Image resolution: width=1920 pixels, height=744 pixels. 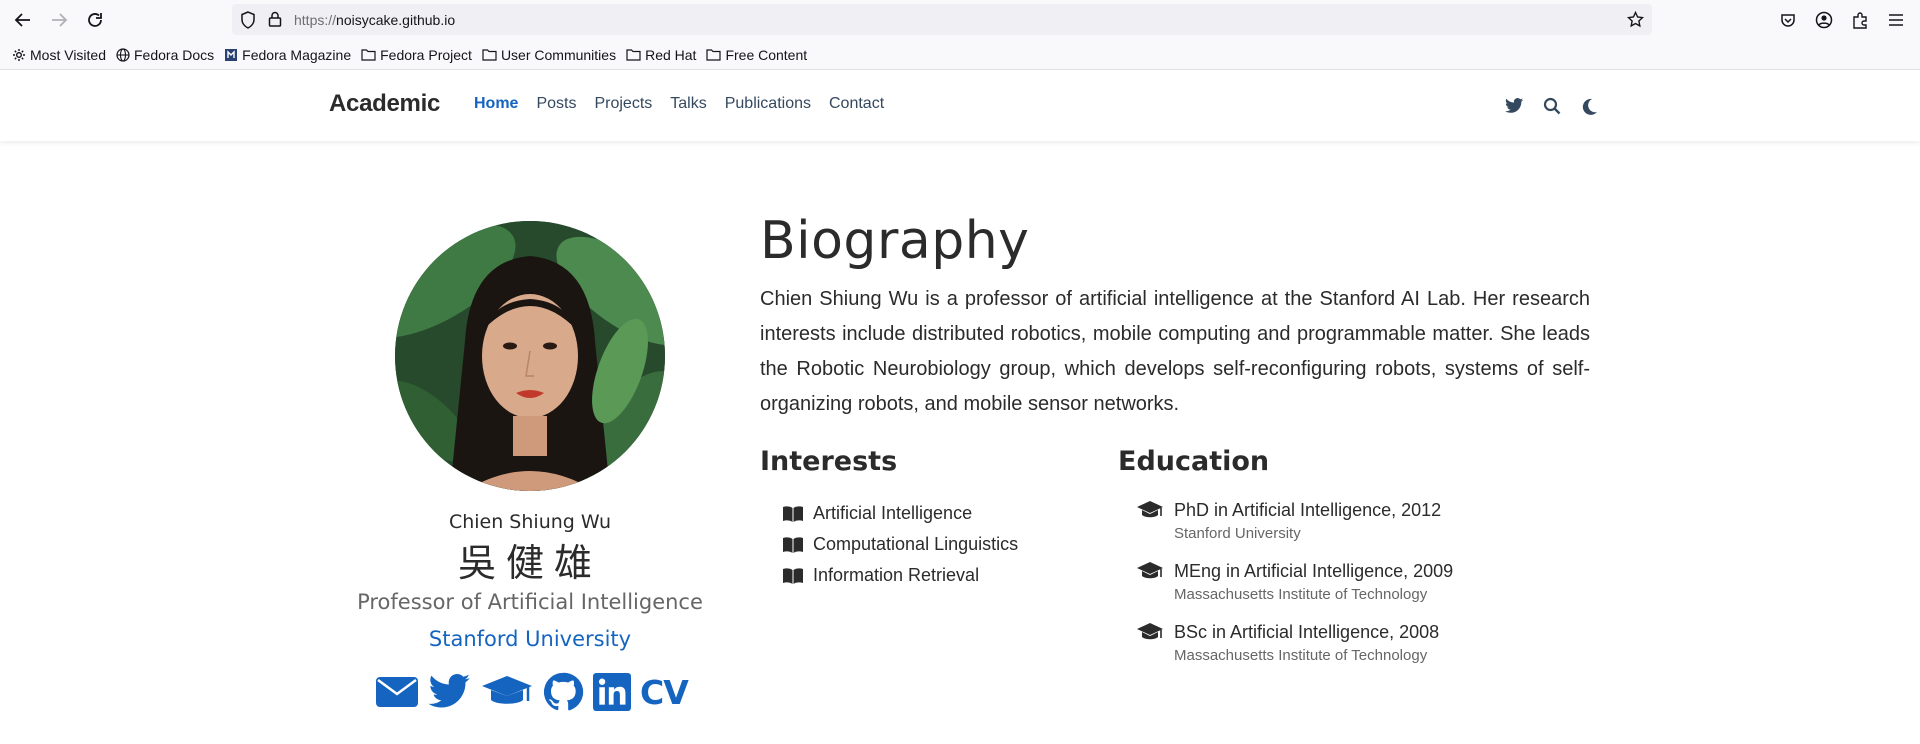 I want to click on url-bar: https://noisycake.github.io, so click(x=942, y=19).